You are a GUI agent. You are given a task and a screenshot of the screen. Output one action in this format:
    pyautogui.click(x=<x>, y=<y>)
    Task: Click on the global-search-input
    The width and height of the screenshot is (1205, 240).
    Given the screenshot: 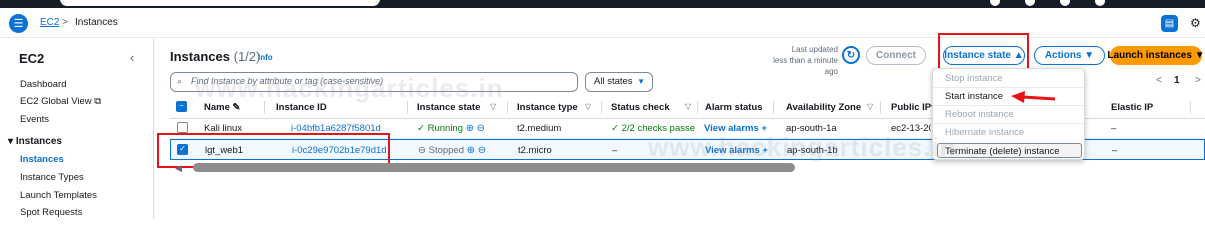 What is the action you would take?
    pyautogui.click(x=220, y=3)
    